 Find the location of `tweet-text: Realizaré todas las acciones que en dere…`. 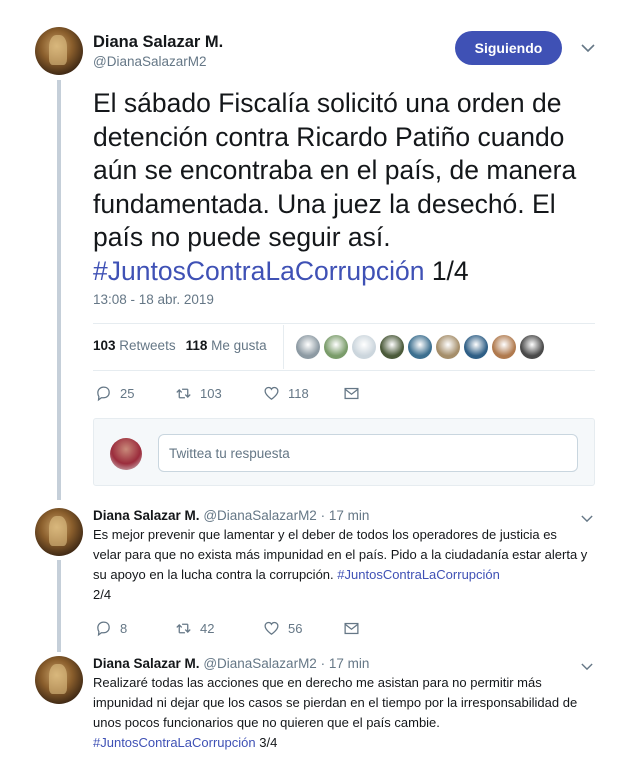

tweet-text: Realizaré todas las acciones que en dere… is located at coordinates (335, 712).